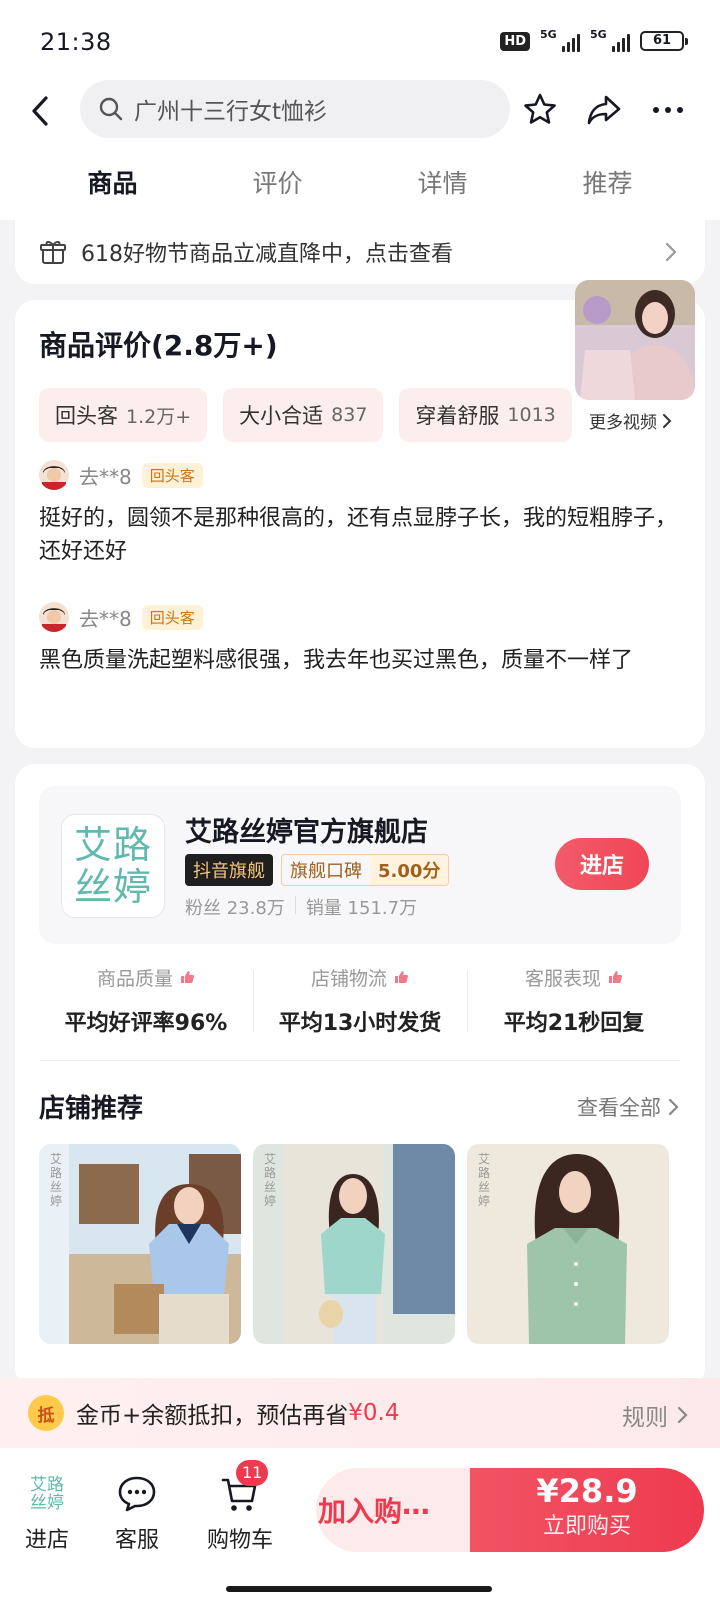 The width and height of the screenshot is (720, 1602). Describe the element at coordinates (301, 907) in the screenshot. I see `store-stats: 粉丝 23.8万 销量 151.7万` at that location.